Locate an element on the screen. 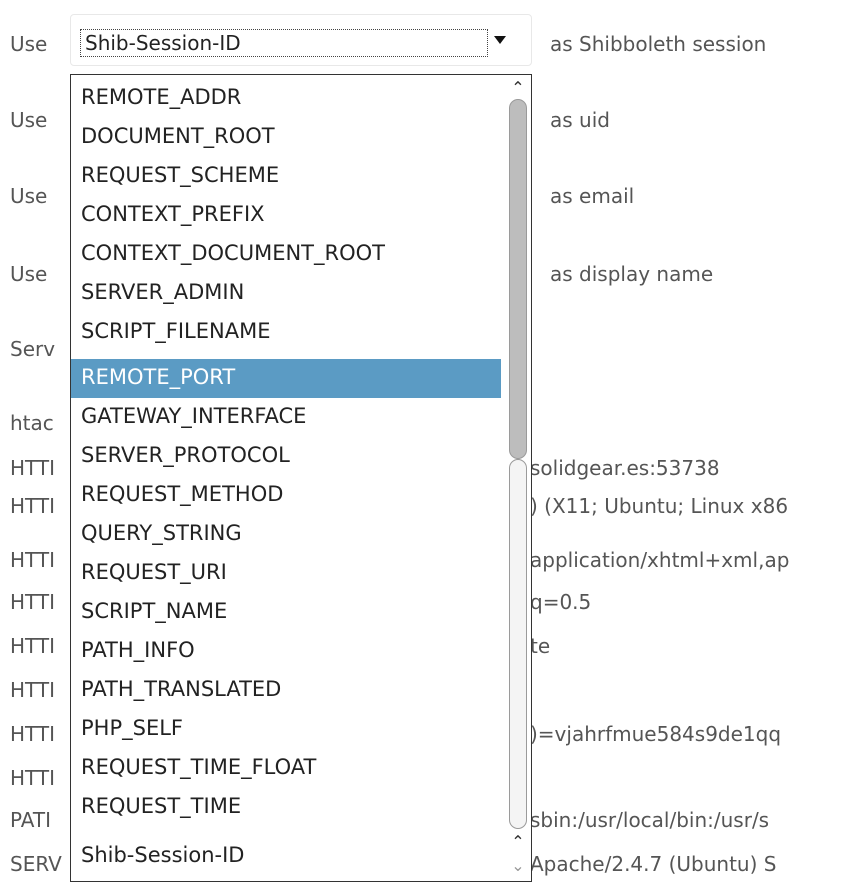 The width and height of the screenshot is (867, 885). suffix-email: as email is located at coordinates (592, 196).